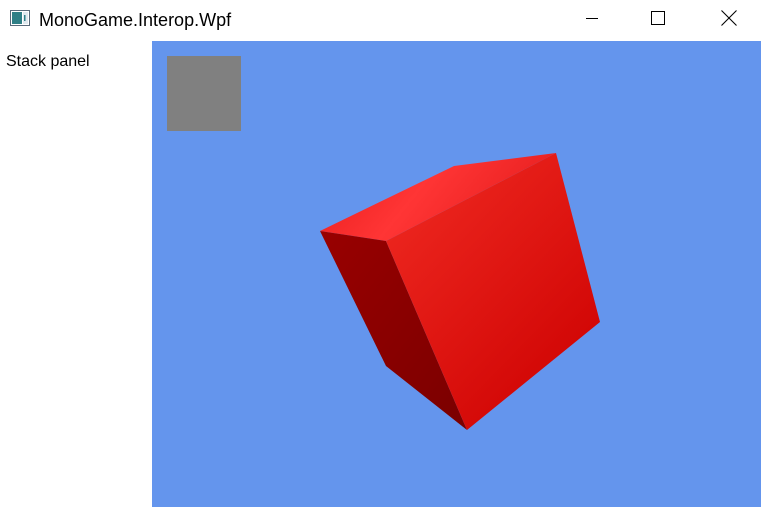 This screenshot has width=761, height=507. Describe the element at coordinates (204, 93) in the screenshot. I see `gray-square` at that location.